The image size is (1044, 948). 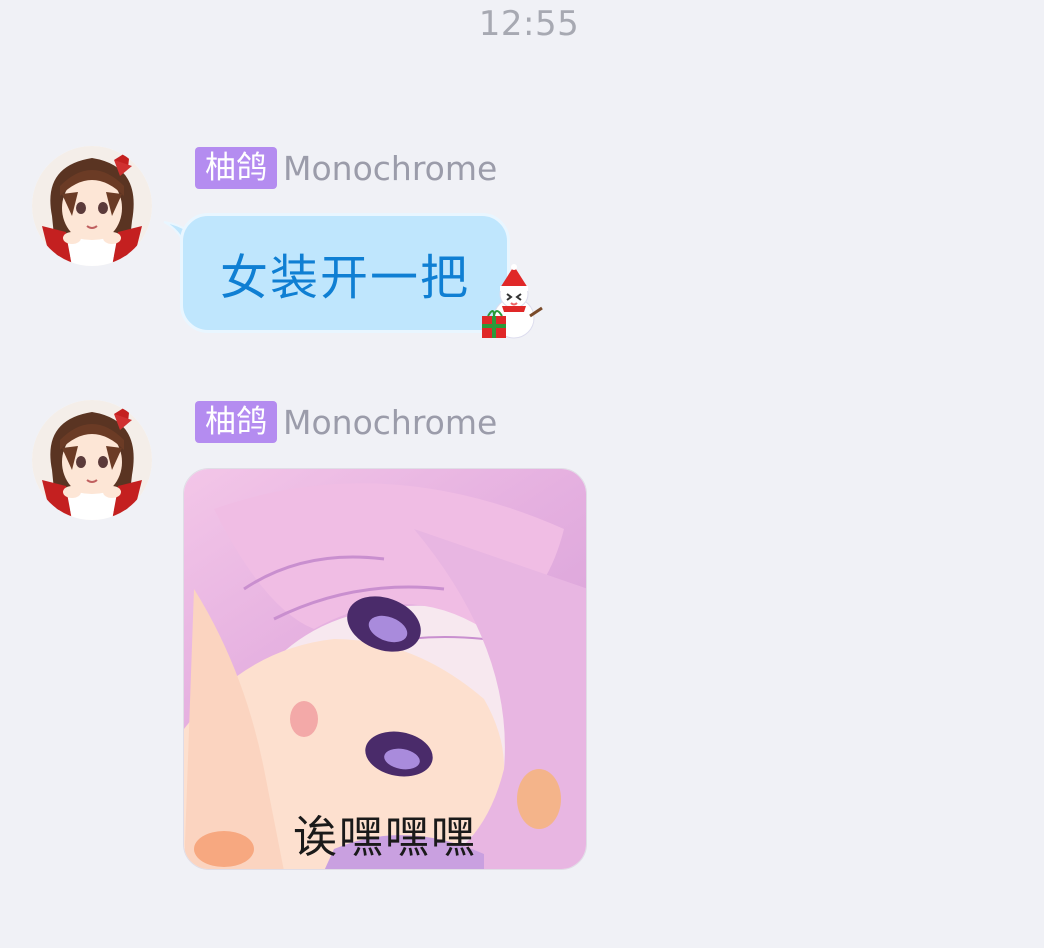 I want to click on message-bubble: 女装开一把, so click(x=345, y=273).